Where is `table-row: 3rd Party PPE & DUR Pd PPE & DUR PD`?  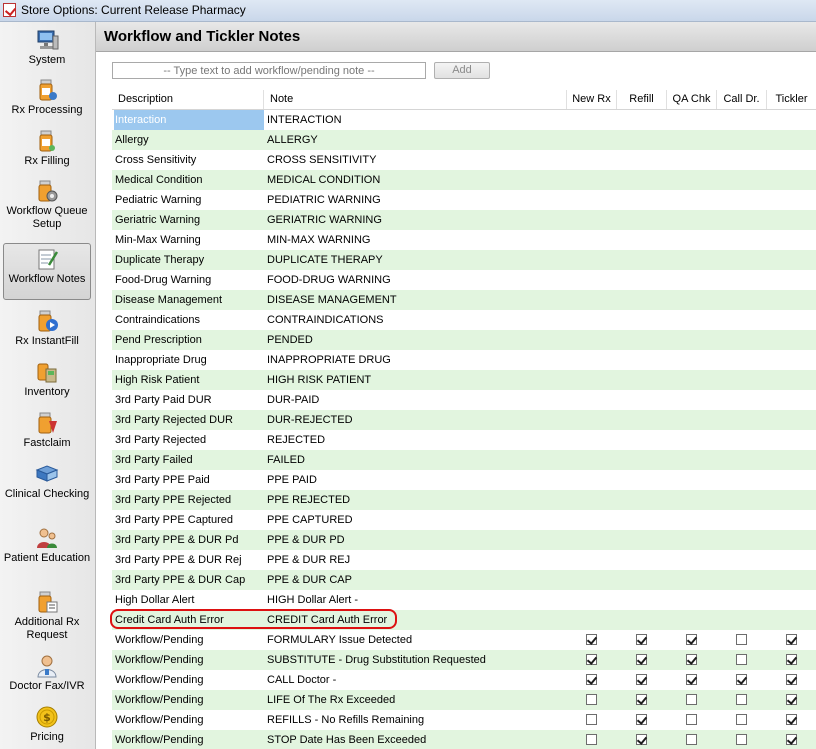
table-row: 3rd Party PPE & DUR Pd PPE & DUR PD is located at coordinates (464, 540).